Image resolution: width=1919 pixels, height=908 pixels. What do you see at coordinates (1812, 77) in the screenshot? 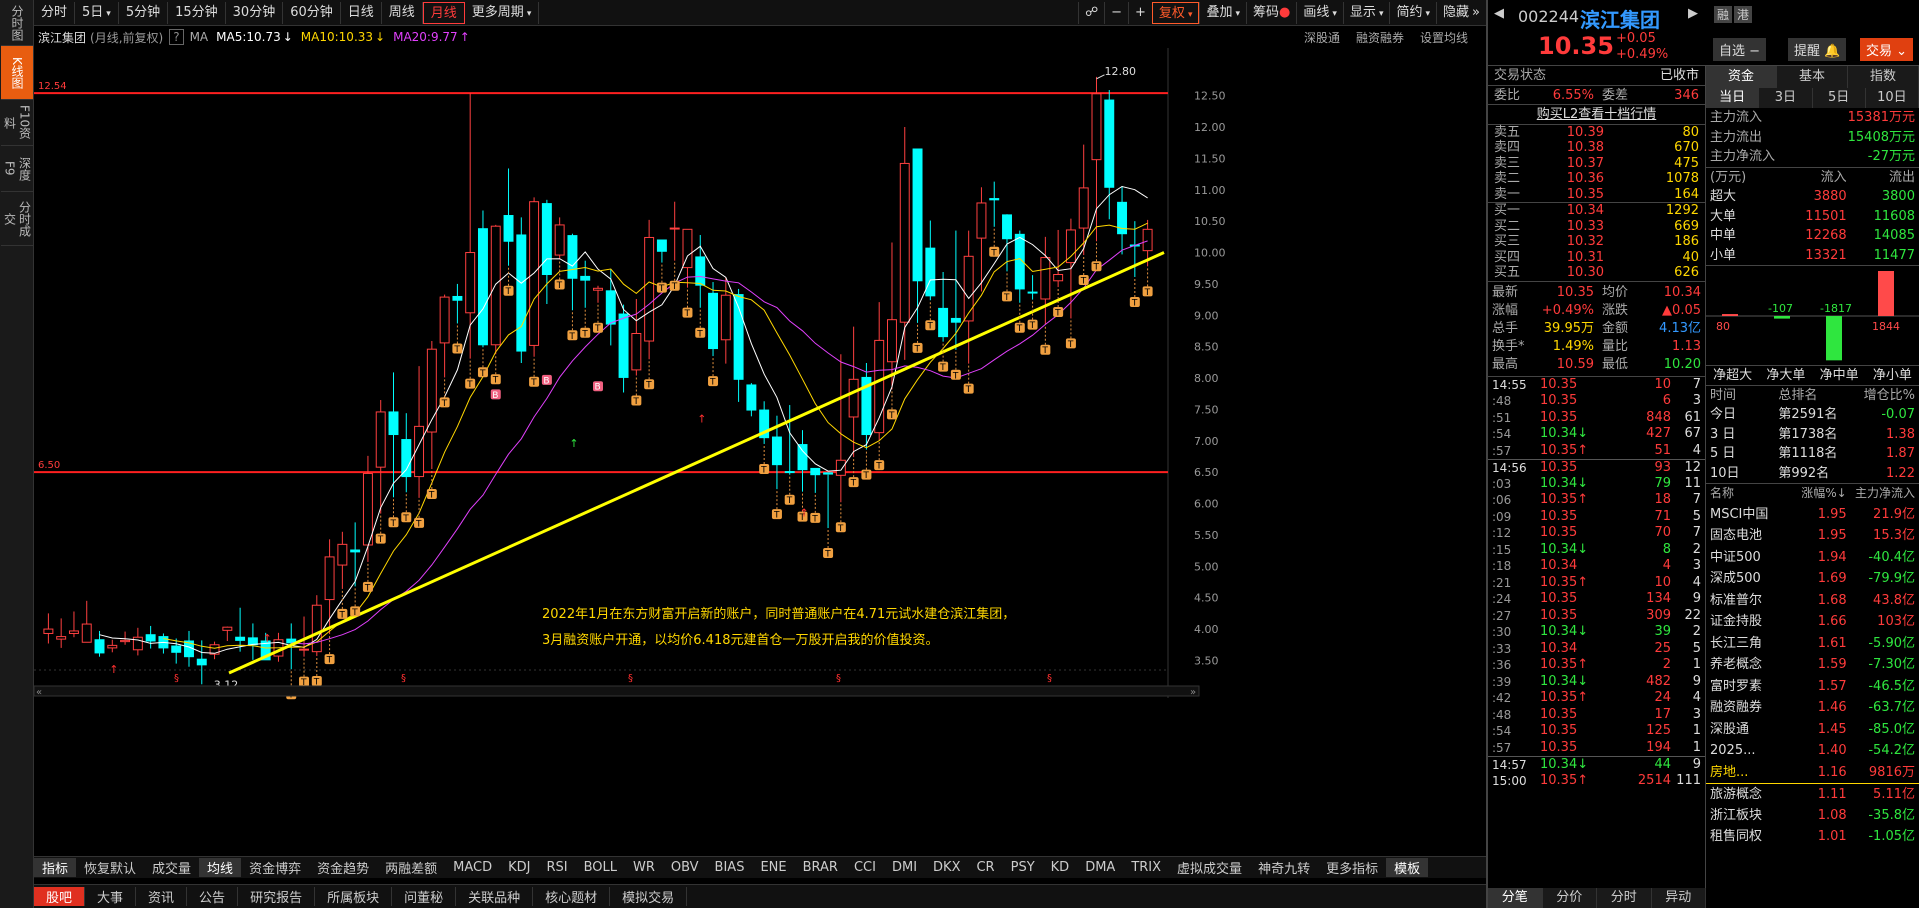
I see `fund-tab: 基本` at bounding box center [1812, 77].